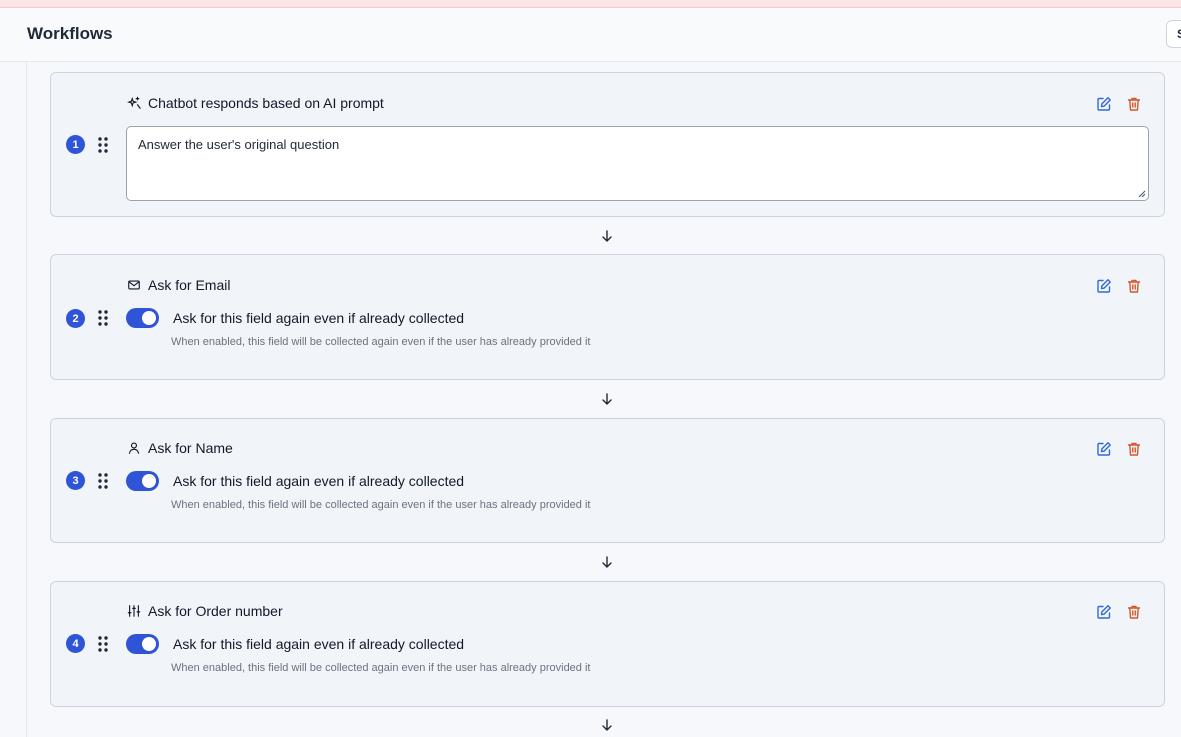  I want to click on left-rail-divider, so click(26, 399).